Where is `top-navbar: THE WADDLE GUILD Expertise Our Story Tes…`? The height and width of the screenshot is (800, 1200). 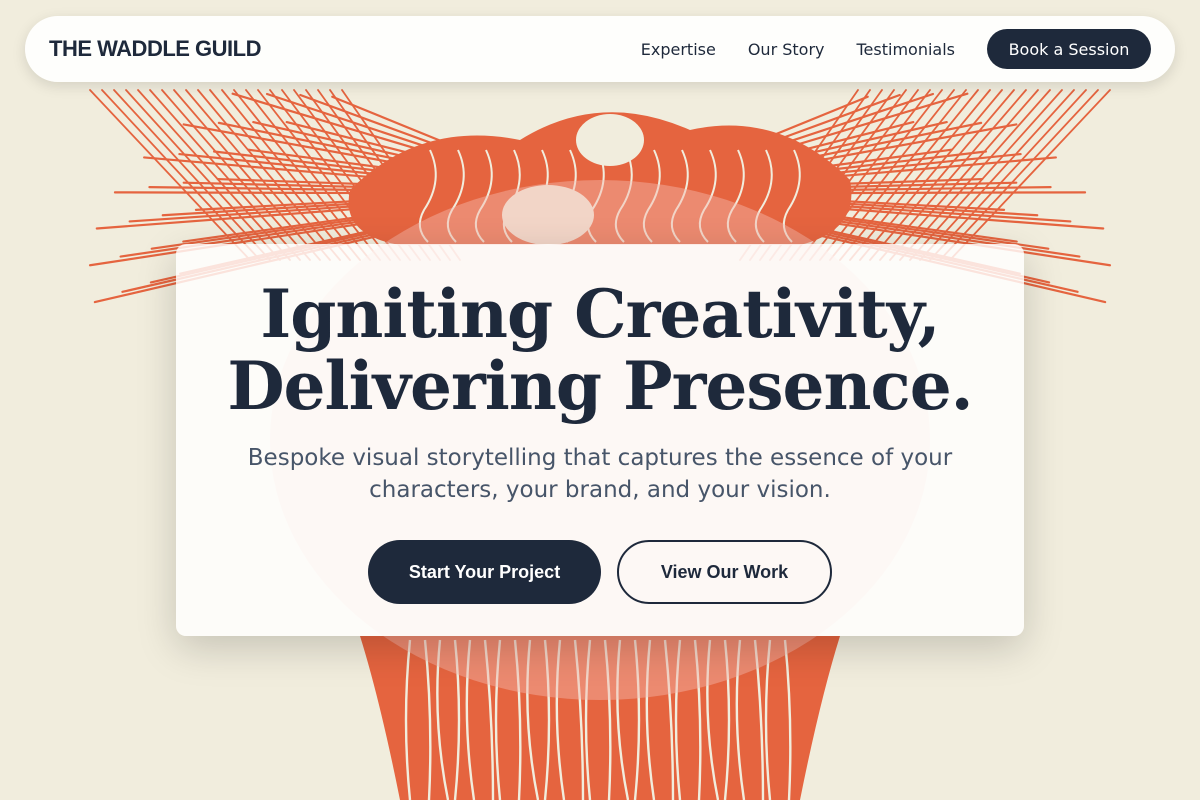 top-navbar: THE WADDLE GUILD Expertise Our Story Tes… is located at coordinates (600, 49).